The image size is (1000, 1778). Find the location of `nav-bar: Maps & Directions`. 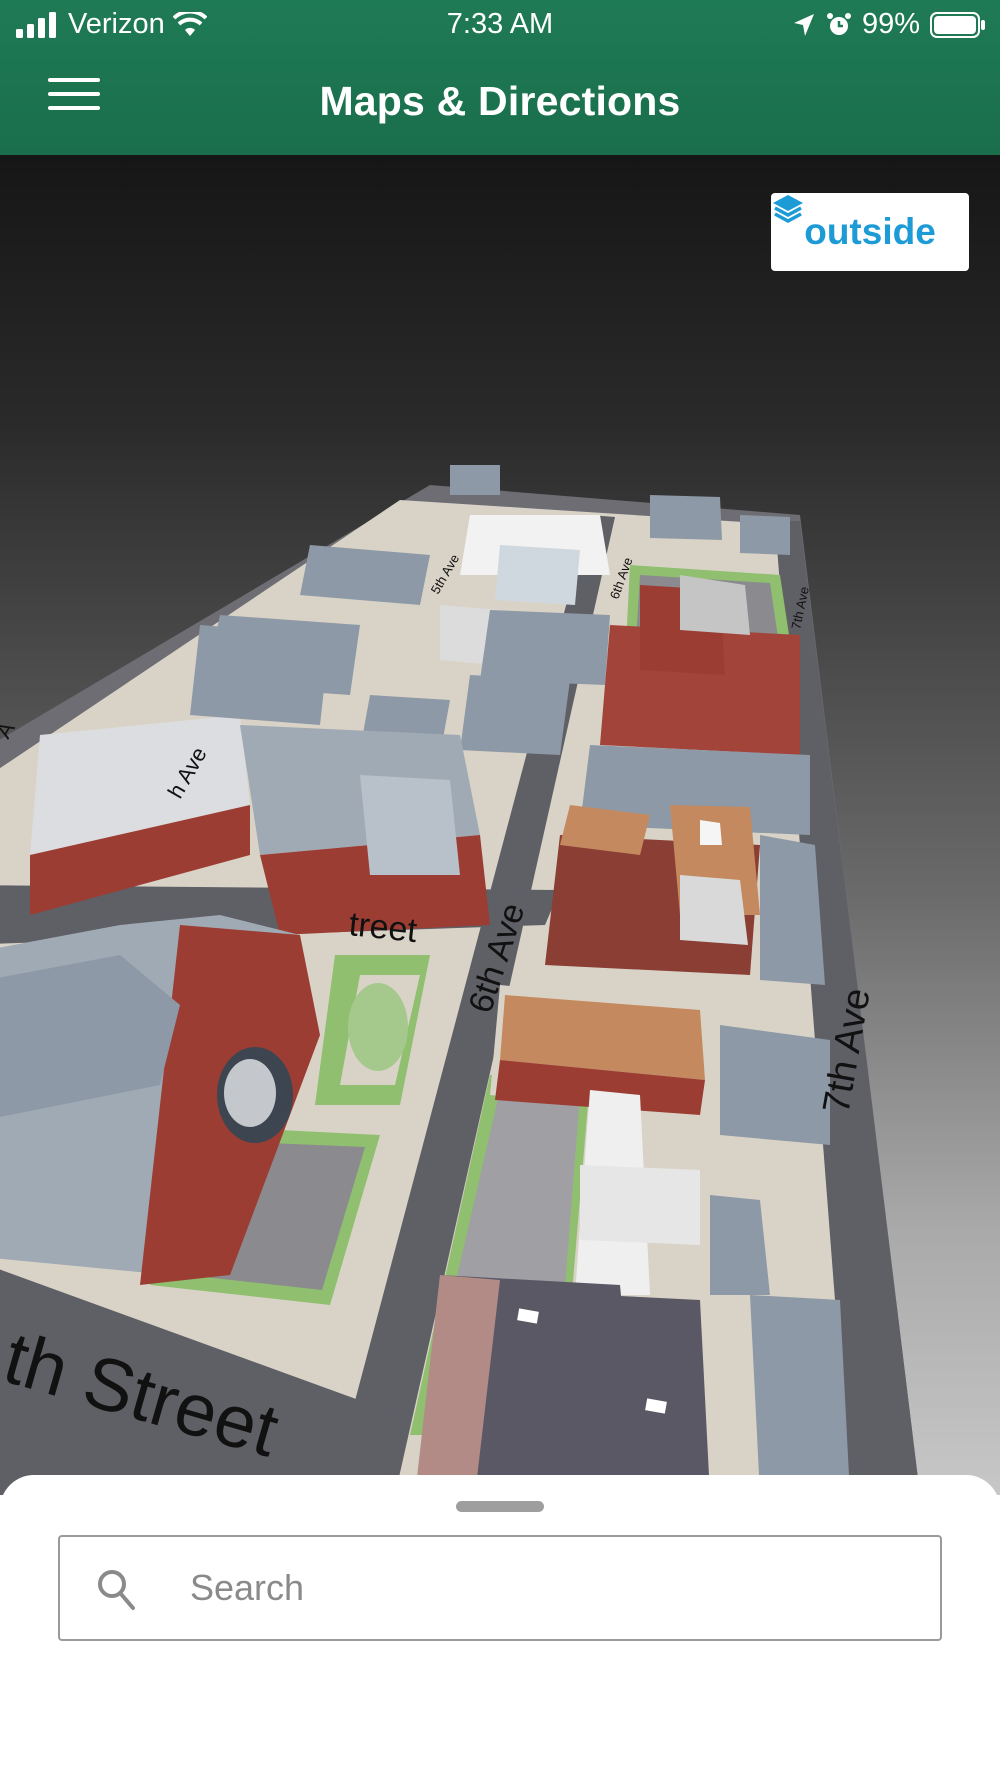

nav-bar: Maps & Directions is located at coordinates (500, 102).